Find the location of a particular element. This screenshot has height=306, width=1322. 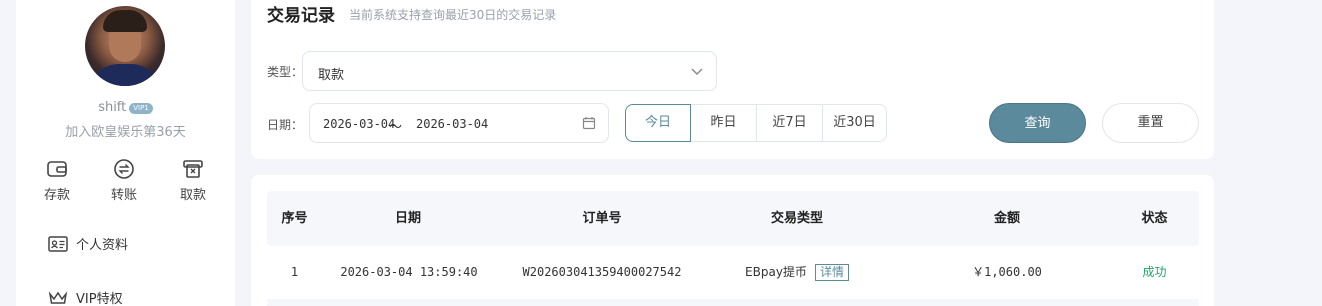

column-header-order-no: 订单号 is located at coordinates (602, 218).